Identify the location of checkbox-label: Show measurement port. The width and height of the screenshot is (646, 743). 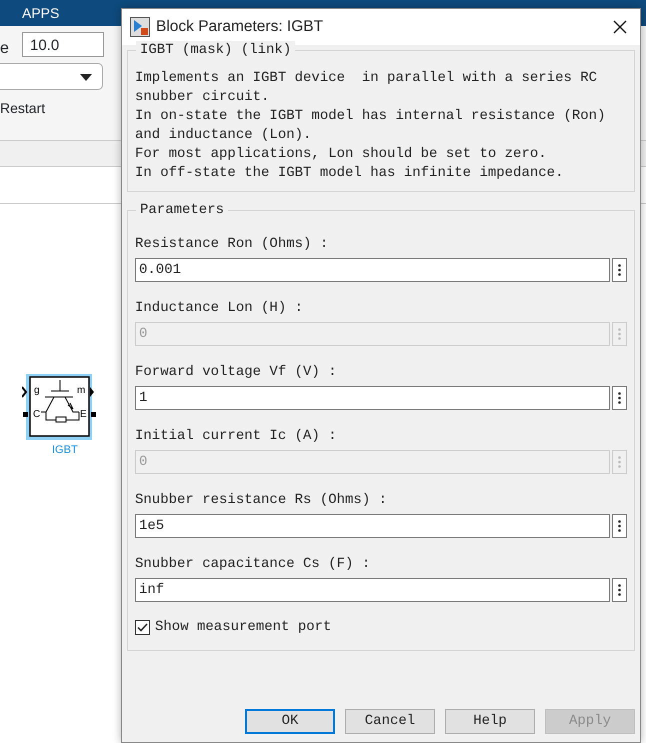
(243, 627).